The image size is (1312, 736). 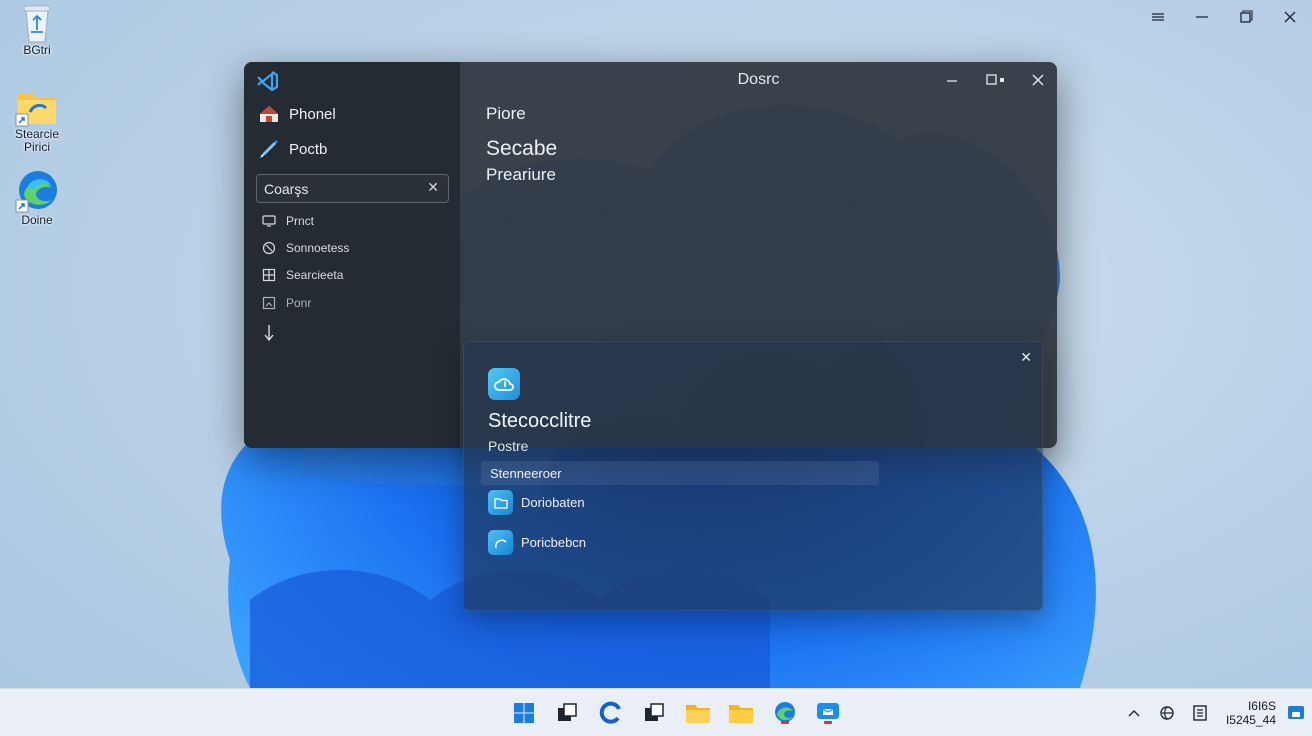 I want to click on window-restore-button, so click(x=996, y=80).